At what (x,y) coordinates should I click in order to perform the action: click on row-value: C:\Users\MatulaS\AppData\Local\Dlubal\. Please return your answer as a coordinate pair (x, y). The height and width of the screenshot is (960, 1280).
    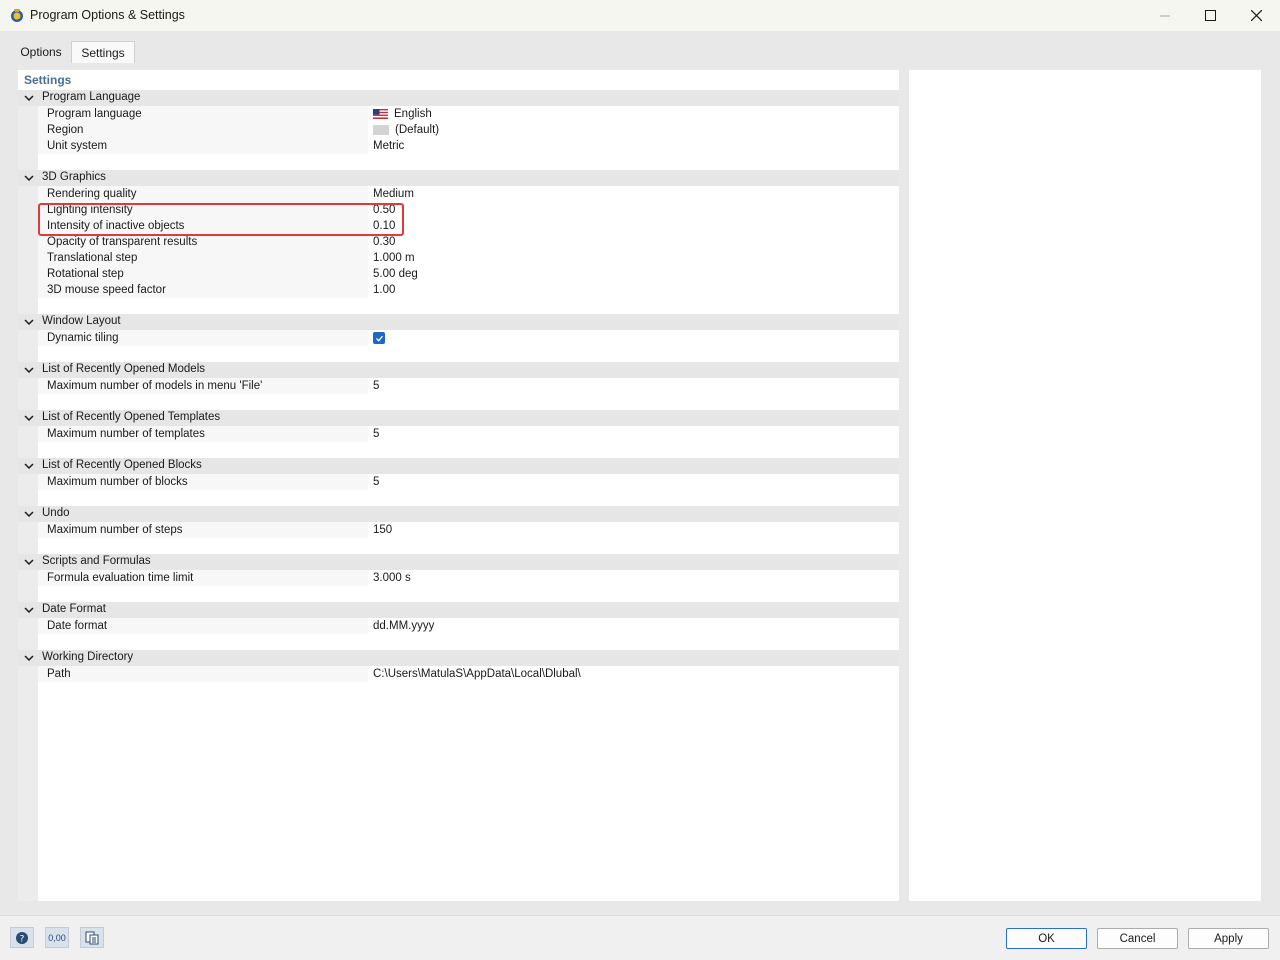
    Looking at the image, I should click on (477, 674).